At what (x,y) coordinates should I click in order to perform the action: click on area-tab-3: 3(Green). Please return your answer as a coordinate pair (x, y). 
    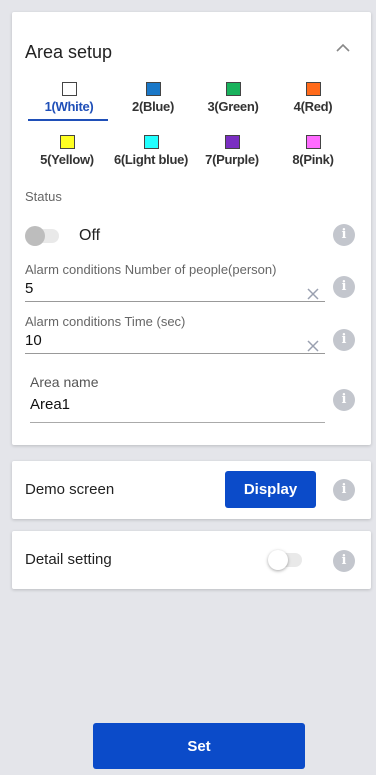
    Looking at the image, I should click on (233, 98).